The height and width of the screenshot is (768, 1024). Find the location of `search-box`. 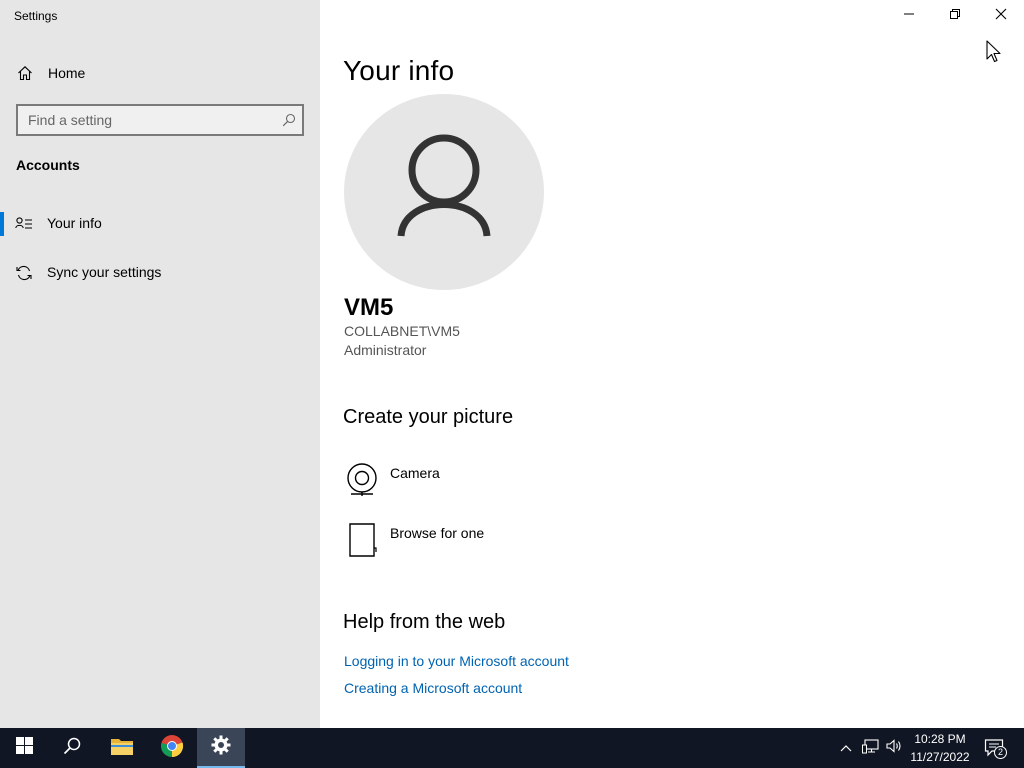

search-box is located at coordinates (160, 120).